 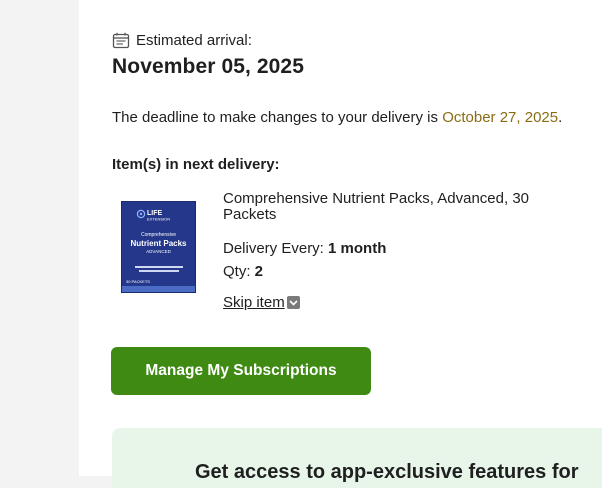 I want to click on items-heading: Item(s) in next delivery:, so click(x=196, y=164).